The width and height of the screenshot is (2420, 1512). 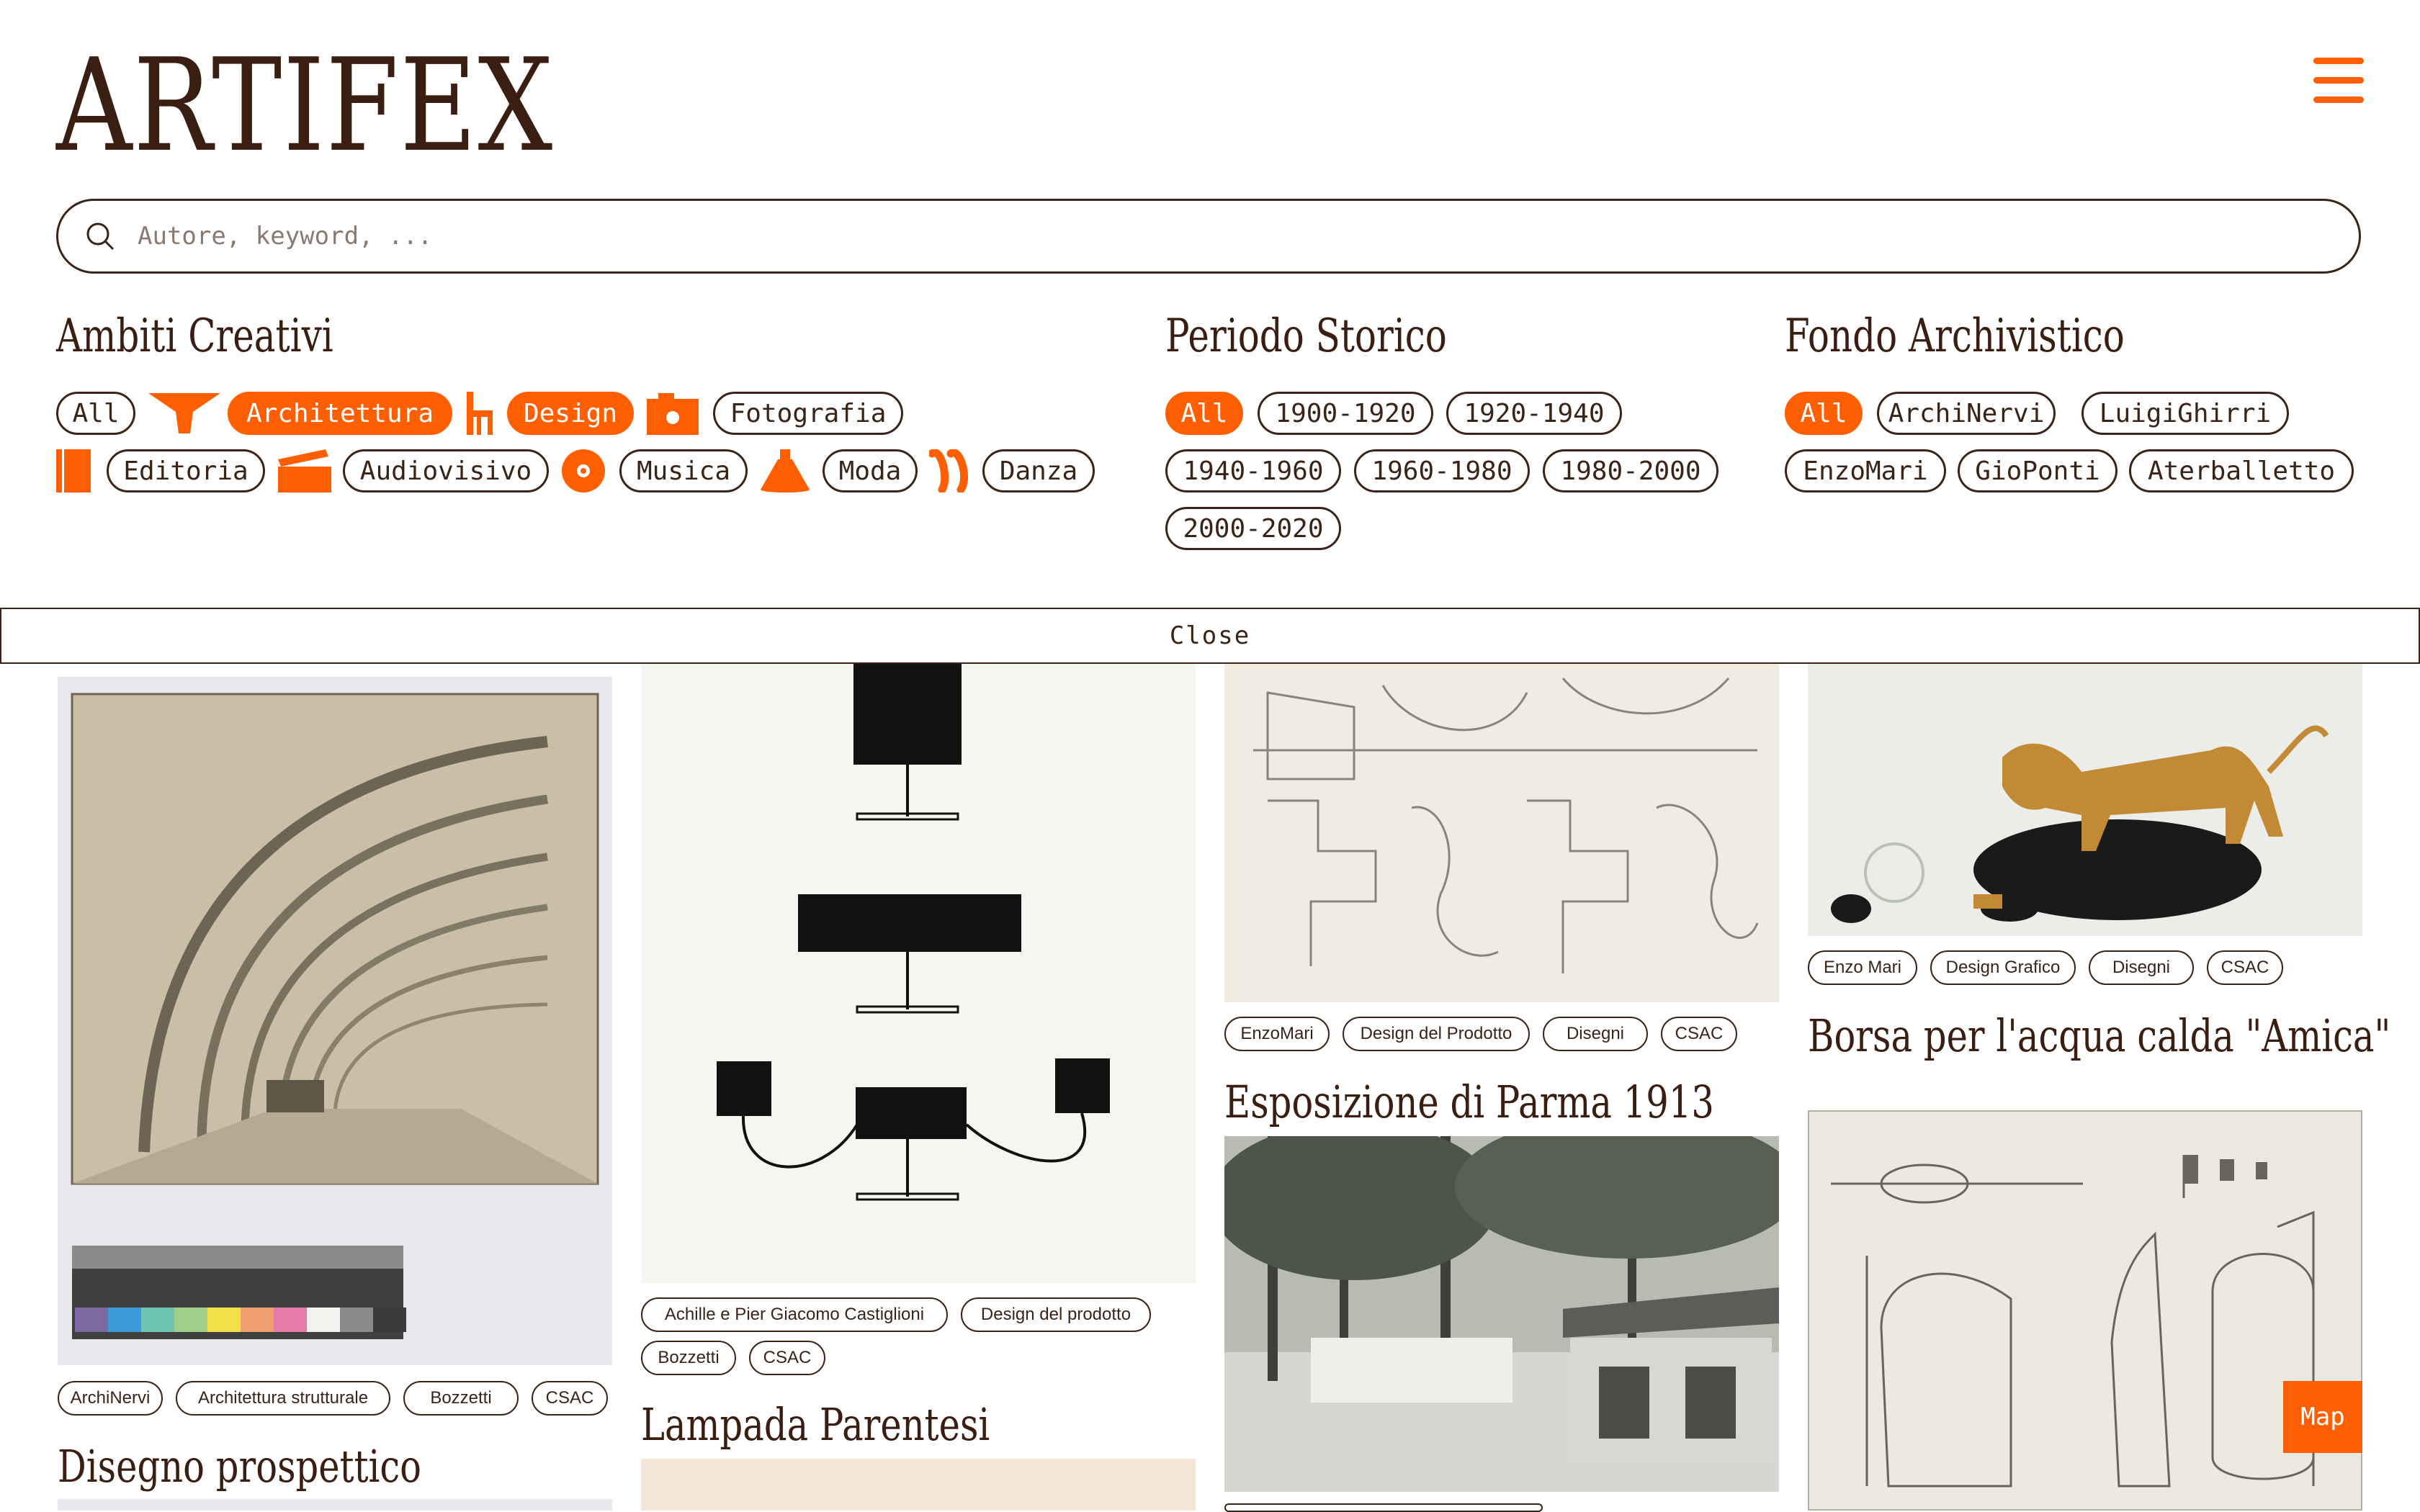 What do you see at coordinates (673, 414) in the screenshot?
I see `camera-icon` at bounding box center [673, 414].